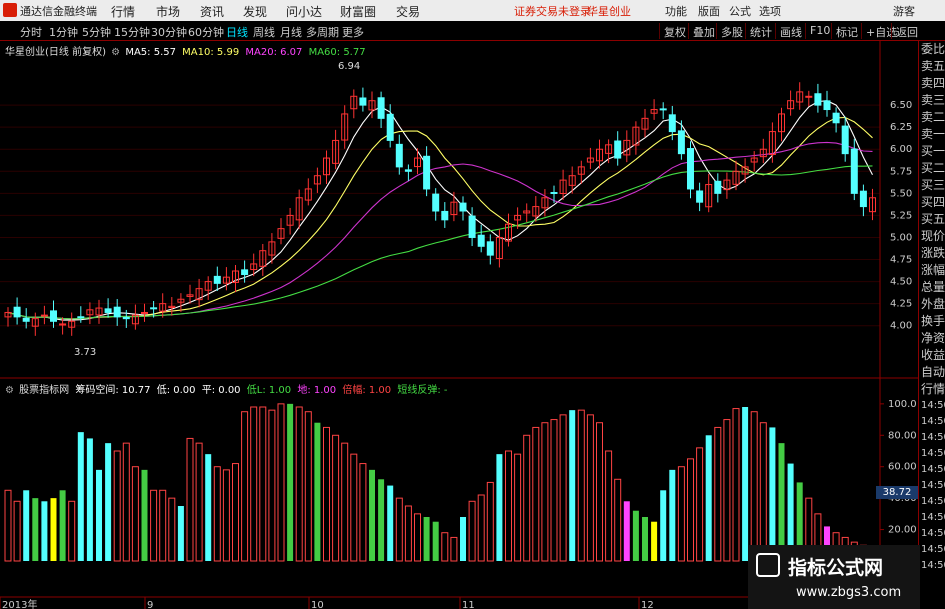 The height and width of the screenshot is (609, 945). What do you see at coordinates (932, 304) in the screenshot?
I see `side-tab: 外盘` at bounding box center [932, 304].